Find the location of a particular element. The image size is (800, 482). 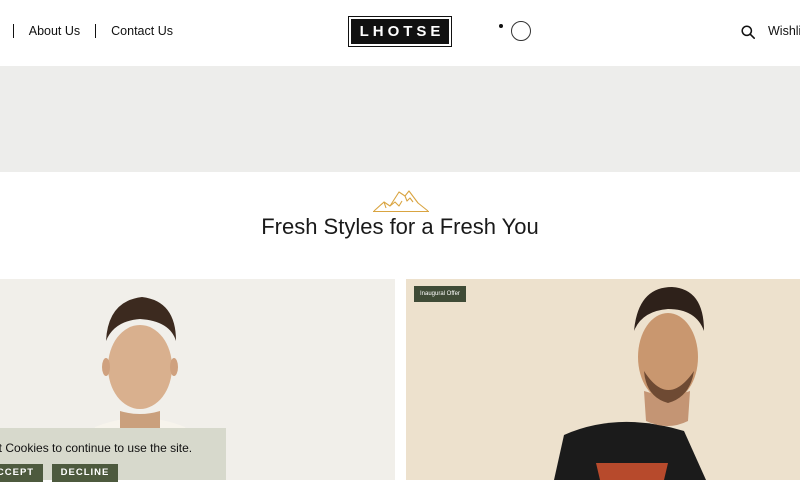

nav-item-contact-us: Contact Us is located at coordinates (142, 31).